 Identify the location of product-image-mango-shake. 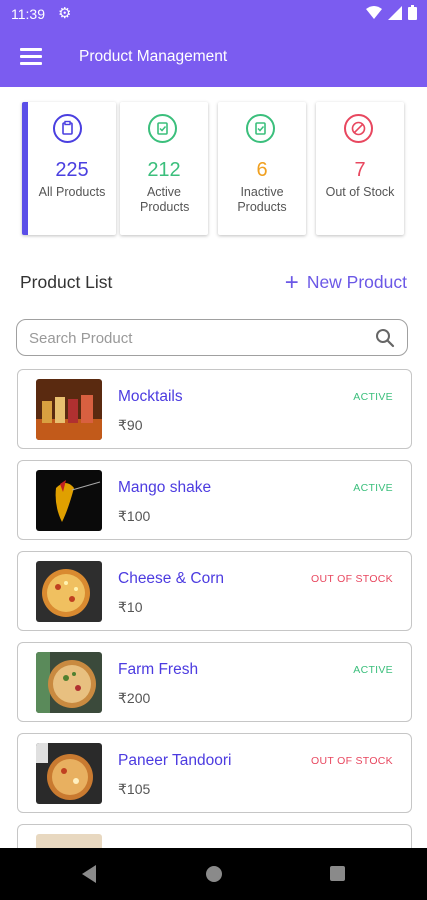
(69, 500).